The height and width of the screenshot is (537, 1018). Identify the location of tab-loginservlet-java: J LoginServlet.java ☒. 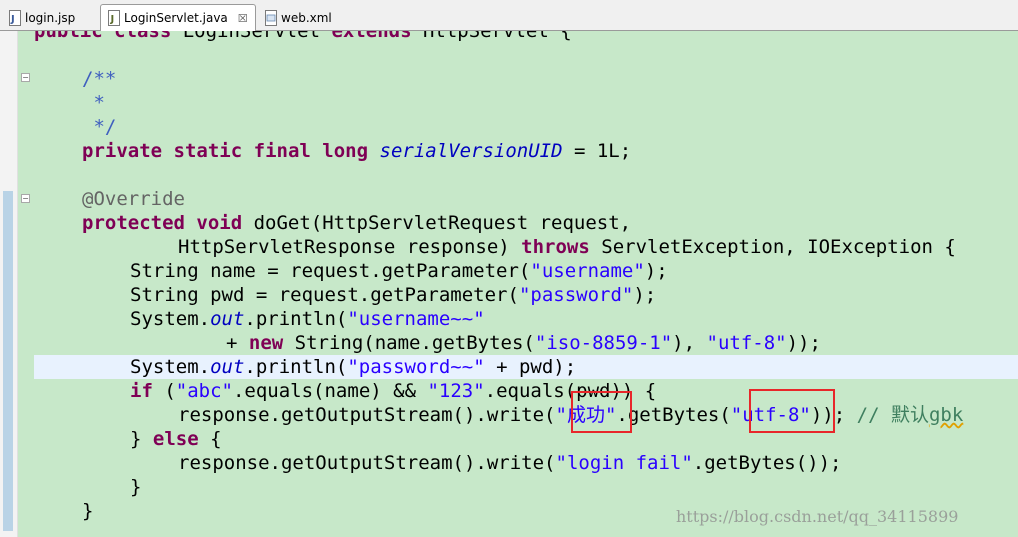
(178, 17).